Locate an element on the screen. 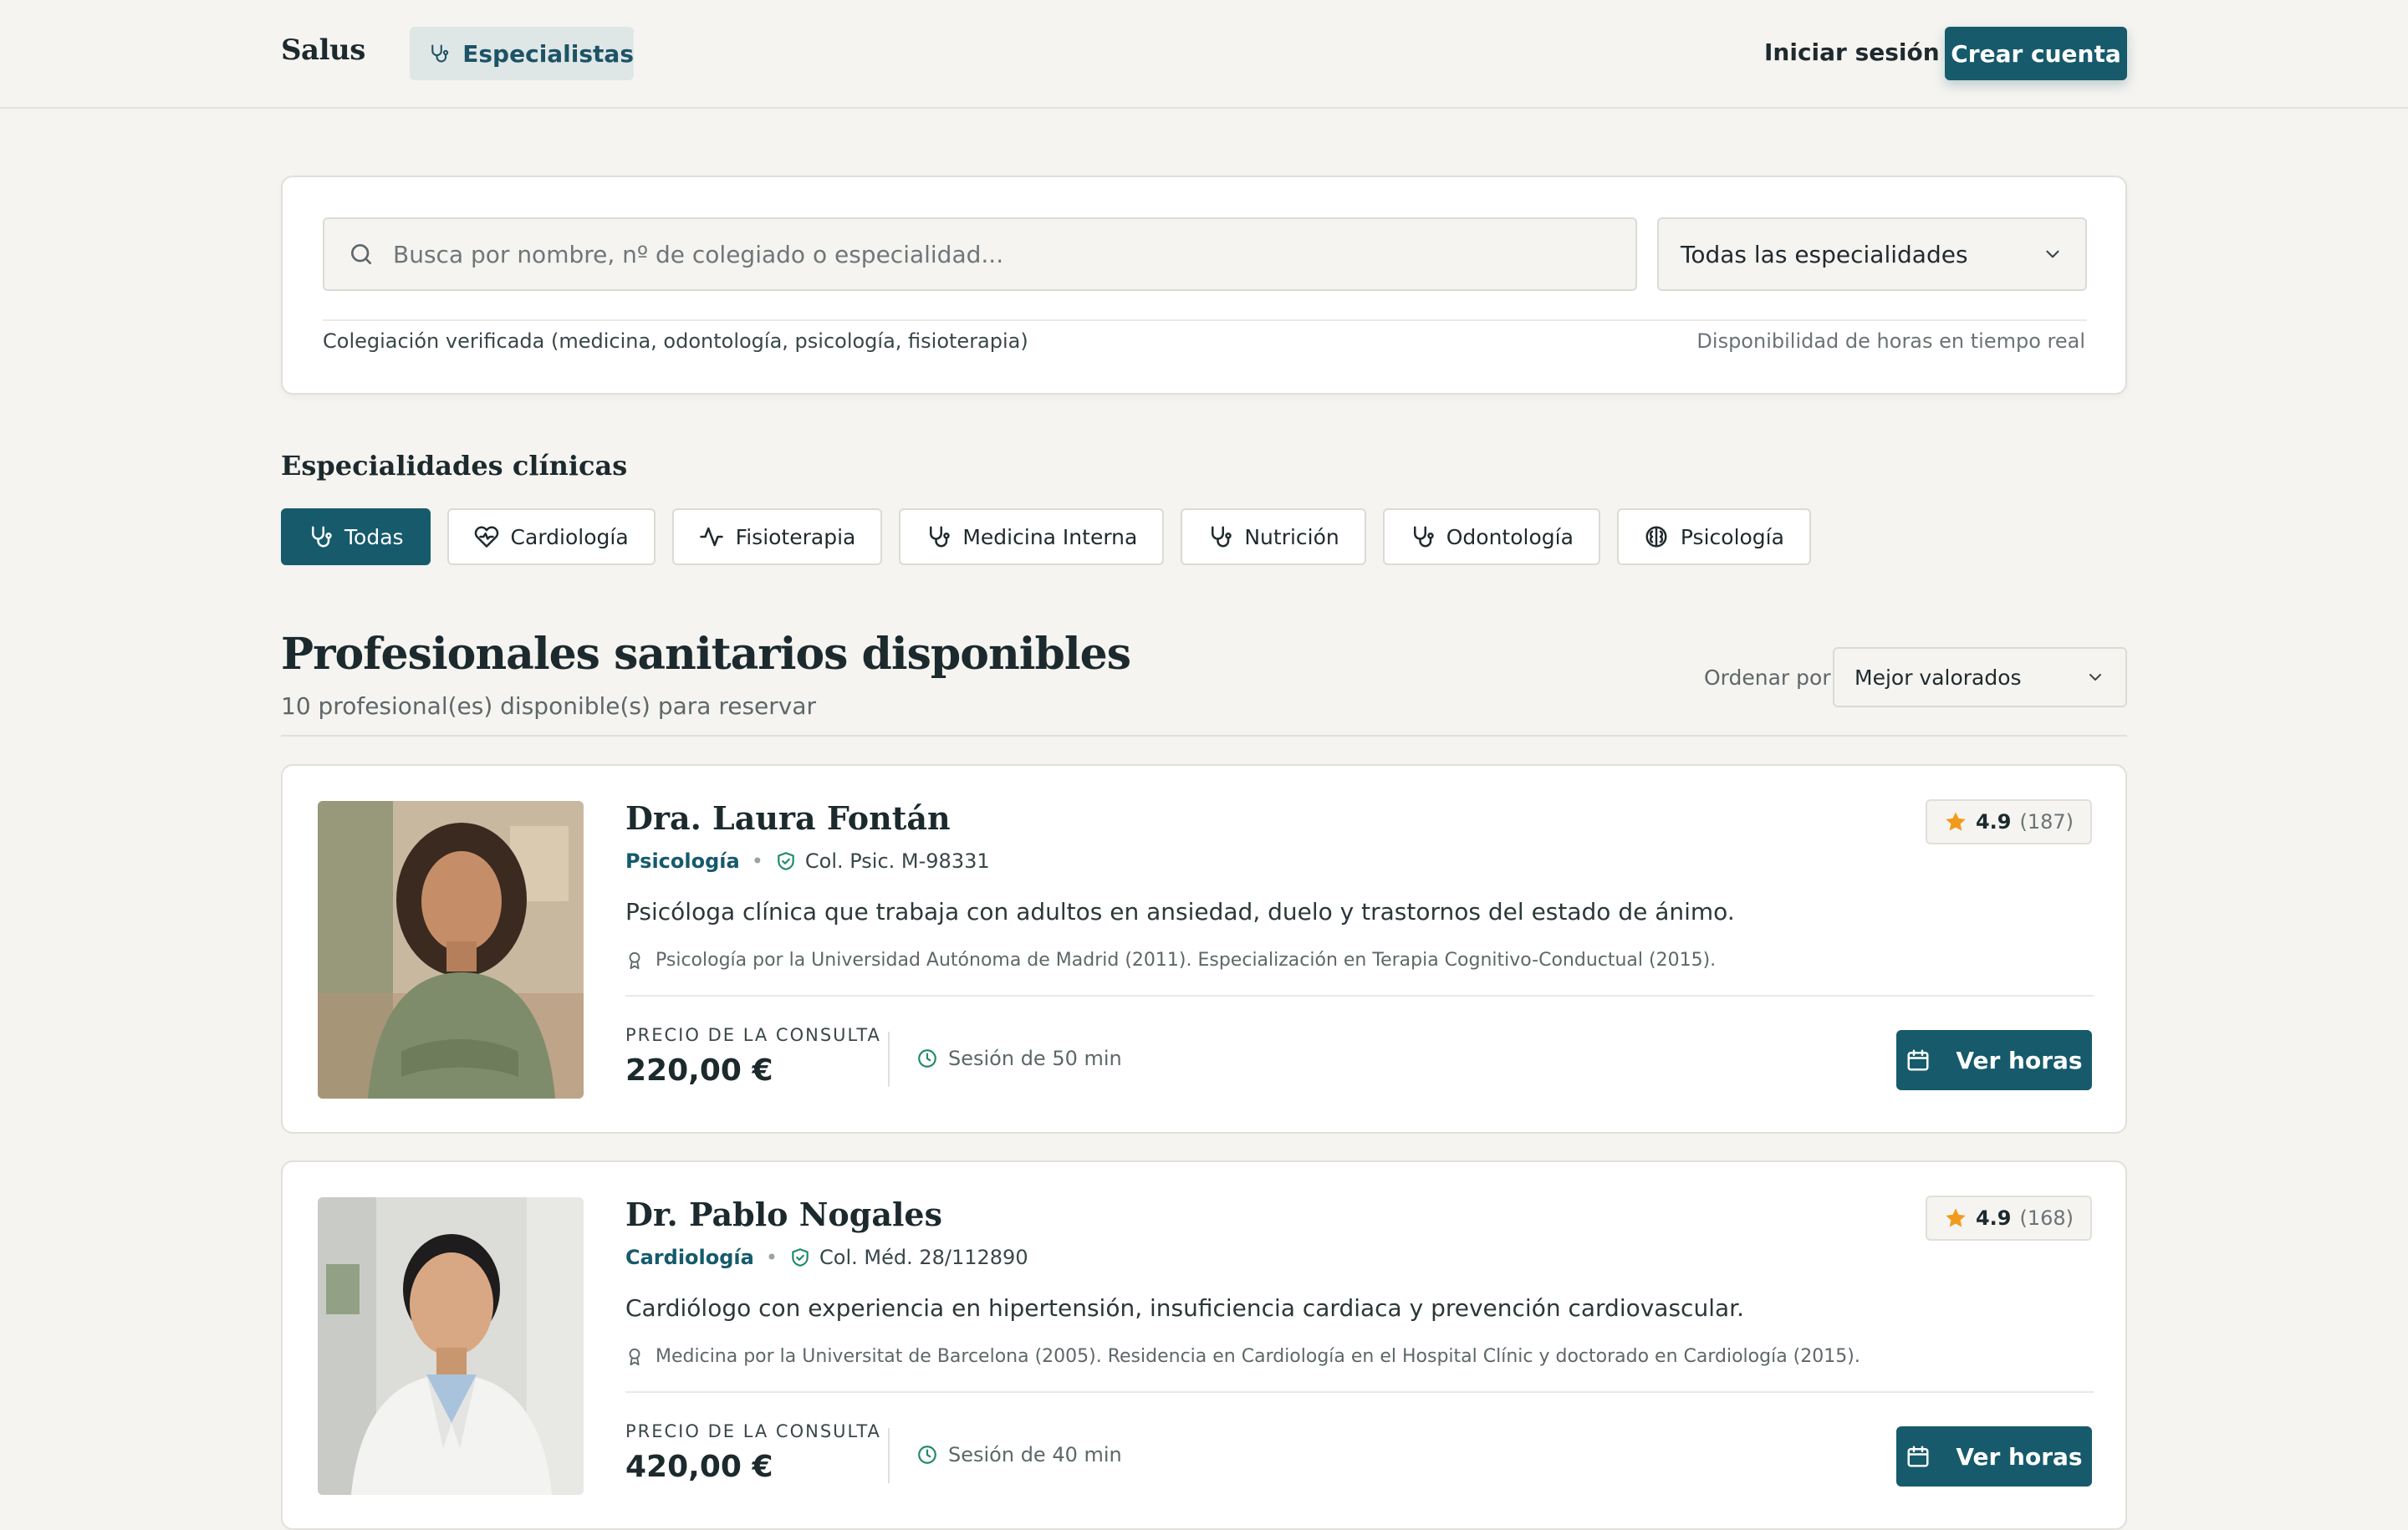 The height and width of the screenshot is (1530, 2408). specialties-heading: Especialidades clínicas is located at coordinates (454, 466).